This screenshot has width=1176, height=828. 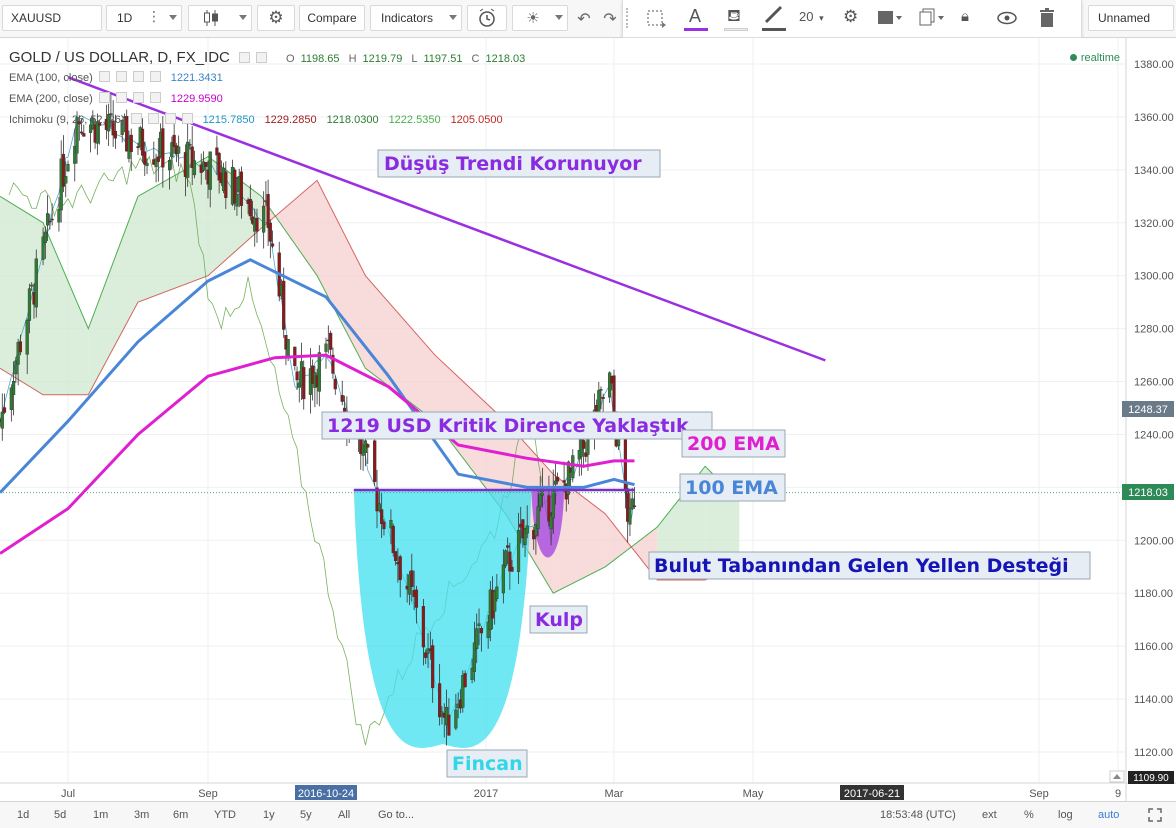 What do you see at coordinates (1108, 815) in the screenshot?
I see `auto-toggle: auto` at bounding box center [1108, 815].